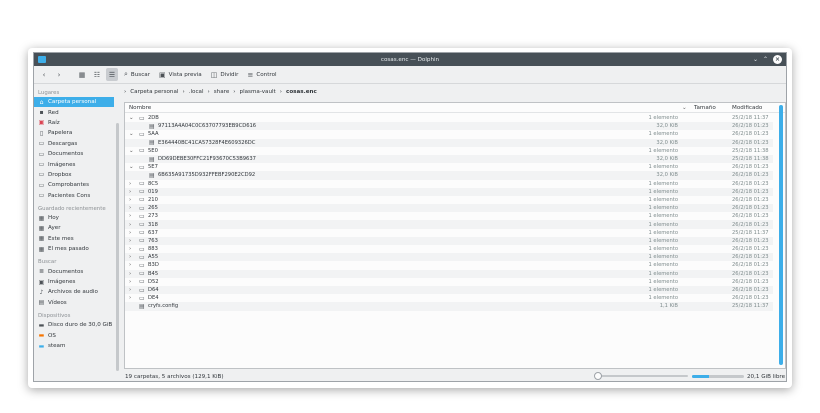 The image size is (820, 413). I want to click on table-row: › ▭ DE4 1 elemento 26/2/18 01:23, so click(449, 298).